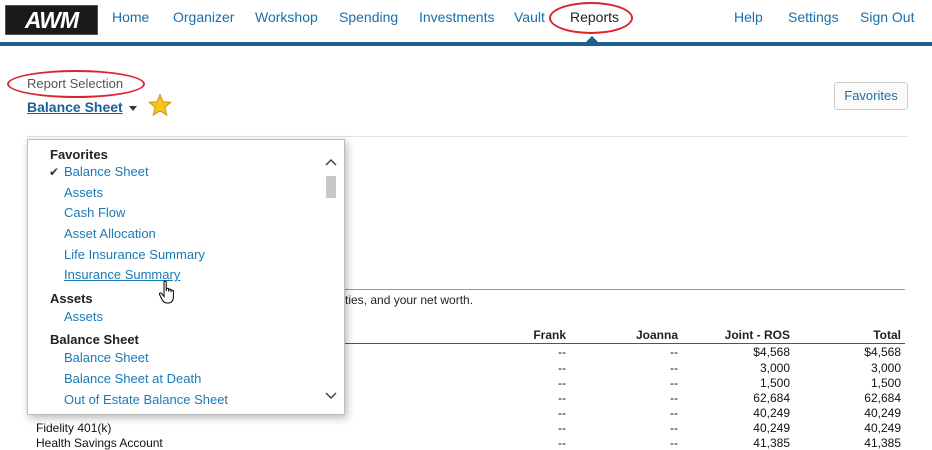 The height and width of the screenshot is (450, 932). Describe the element at coordinates (887, 335) in the screenshot. I see `column-header-total: Total` at that location.